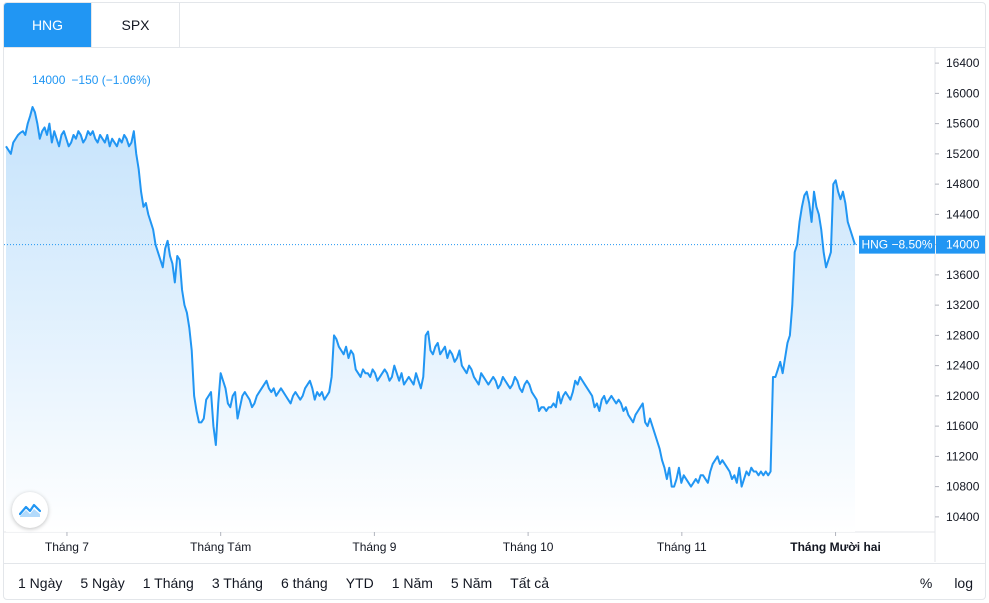 This screenshot has width=989, height=603. What do you see at coordinates (963, 583) in the screenshot?
I see `log-scale-toggle: log` at bounding box center [963, 583].